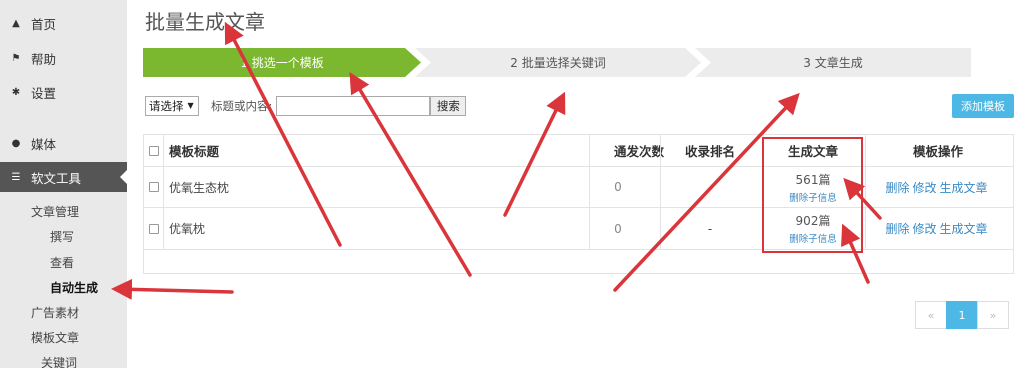 The height and width of the screenshot is (368, 1024). Describe the element at coordinates (44, 59) in the screenshot. I see `sidebar-item-label: 帮助` at that location.